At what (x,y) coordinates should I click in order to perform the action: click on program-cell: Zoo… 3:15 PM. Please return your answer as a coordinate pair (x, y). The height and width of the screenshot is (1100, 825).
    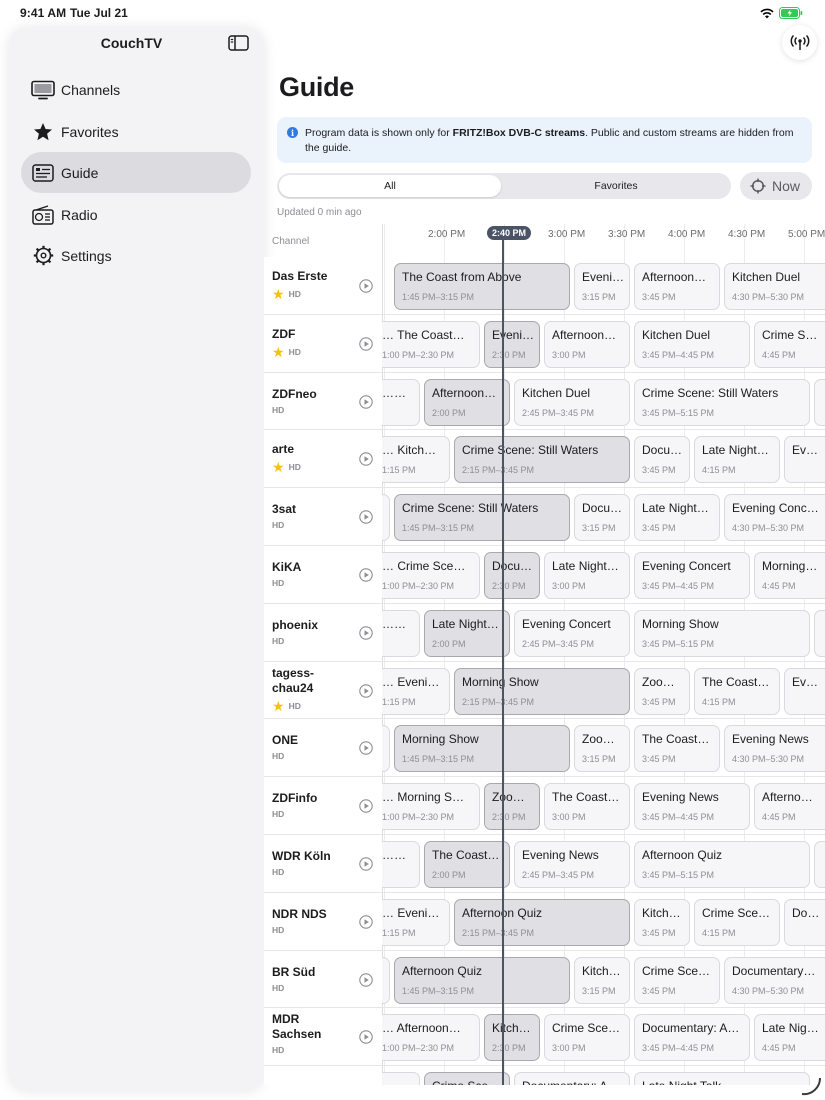
    Looking at the image, I should click on (602, 749).